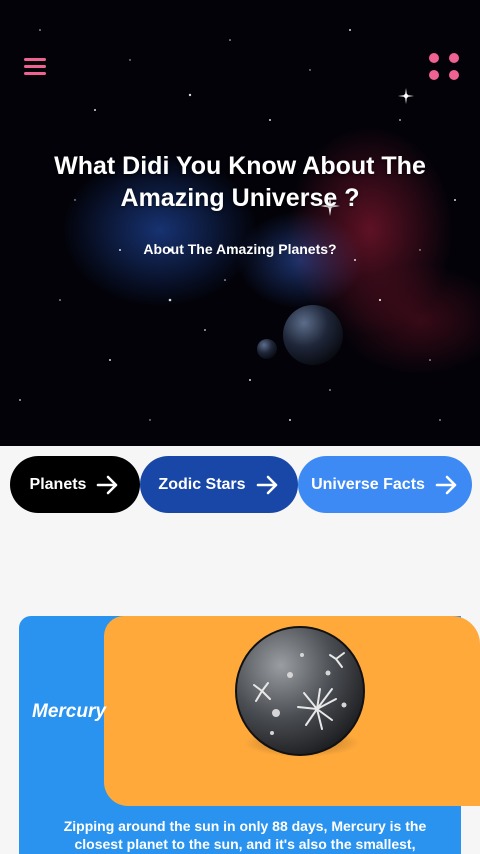  I want to click on tab-planets: Planets, so click(75, 484).